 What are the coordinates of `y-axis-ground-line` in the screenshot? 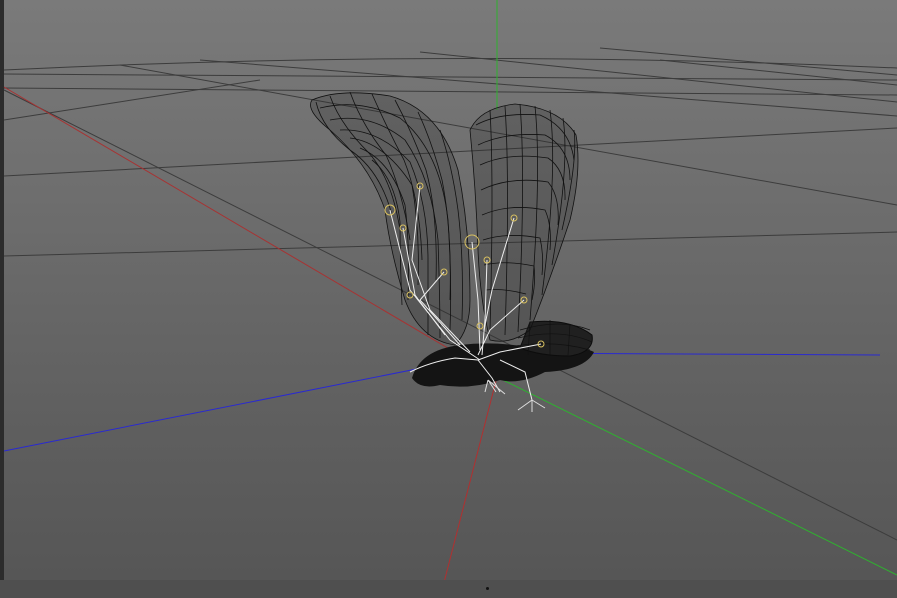 It's located at (696, 476).